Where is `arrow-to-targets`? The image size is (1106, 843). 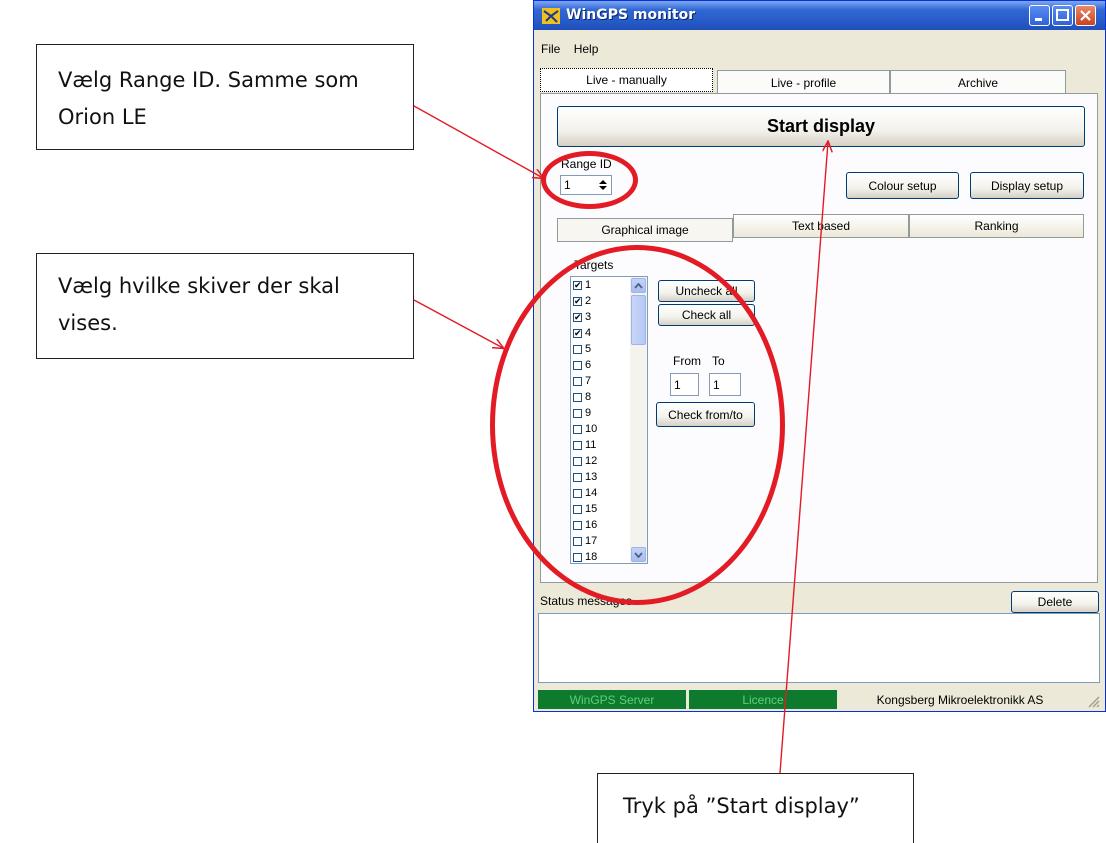
arrow-to-targets is located at coordinates (458, 323).